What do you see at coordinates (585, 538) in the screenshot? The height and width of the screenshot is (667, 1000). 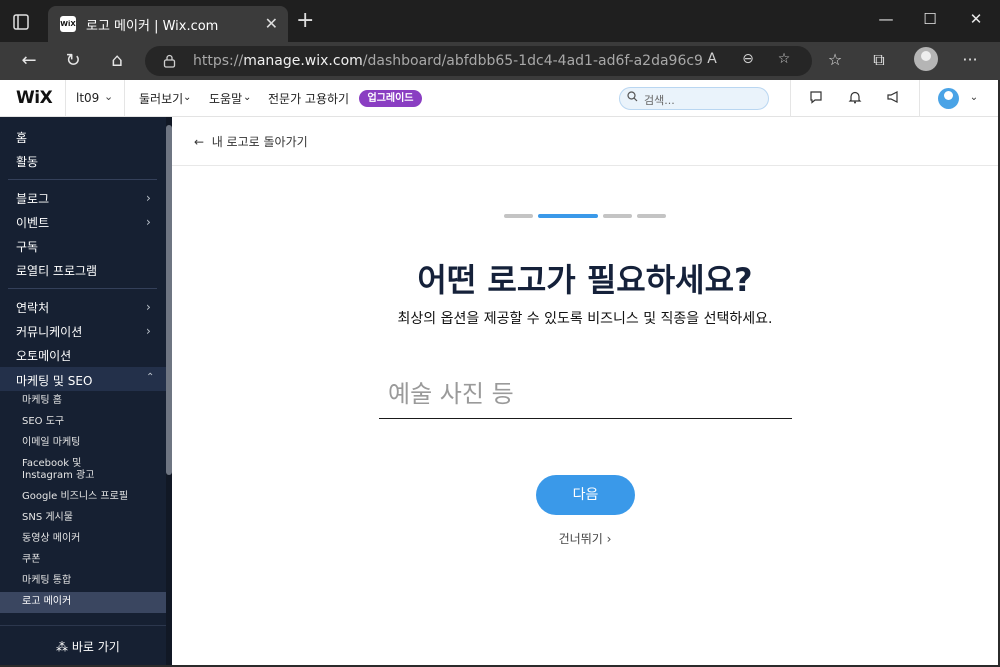 I see `skip-link: 건너뛰기 ›` at bounding box center [585, 538].